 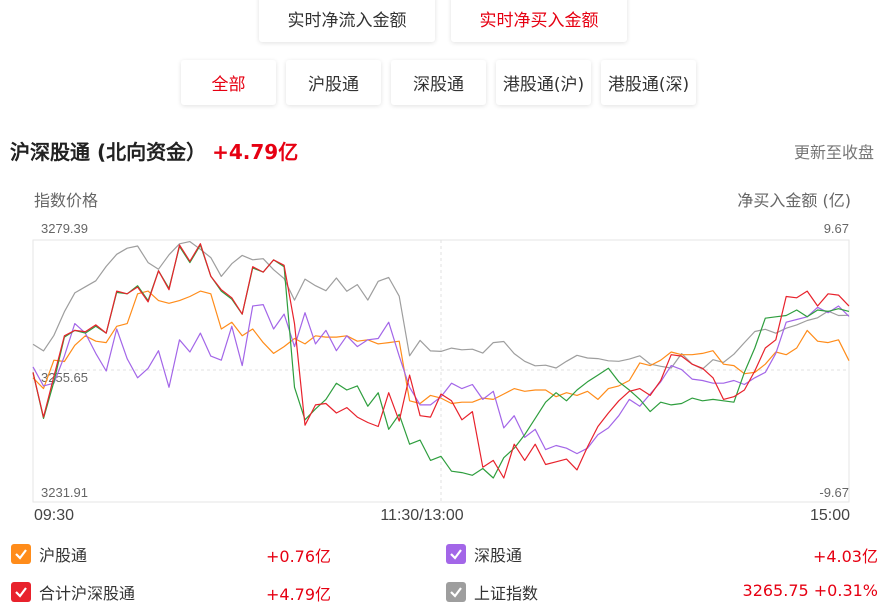 What do you see at coordinates (498, 555) in the screenshot?
I see `legend-label-sz: 深股通` at bounding box center [498, 555].